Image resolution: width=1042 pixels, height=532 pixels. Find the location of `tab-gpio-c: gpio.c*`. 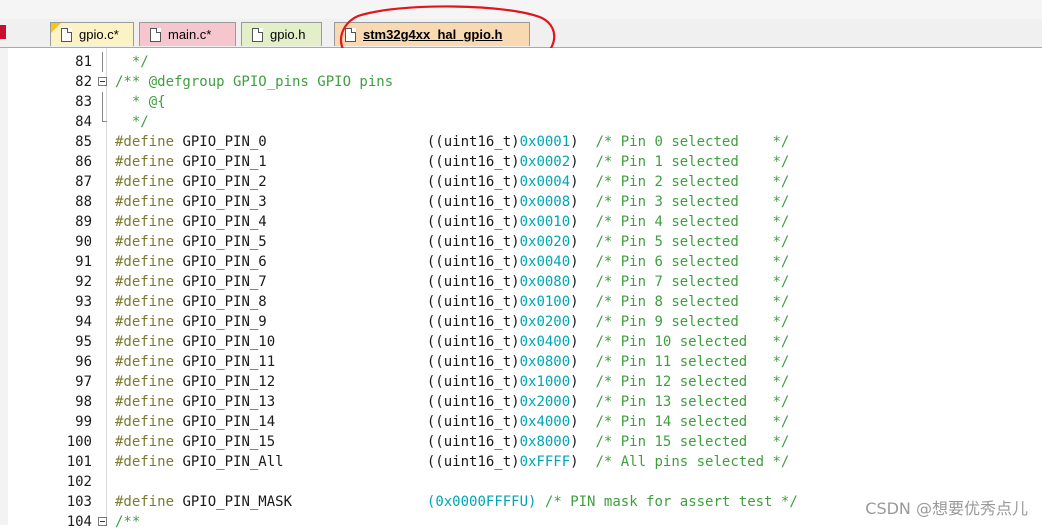

tab-gpio-c: gpio.c* is located at coordinates (92, 34).